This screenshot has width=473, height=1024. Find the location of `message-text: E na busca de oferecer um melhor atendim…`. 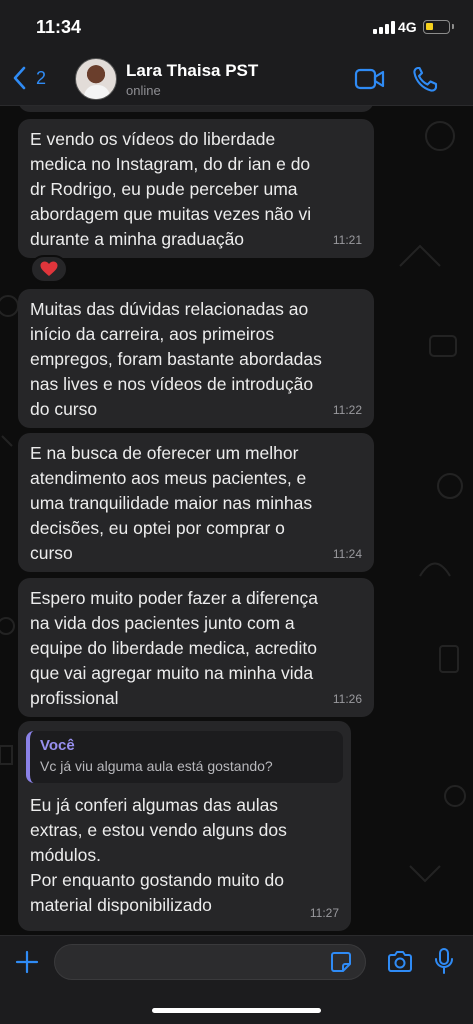

message-text: E na busca de oferecer um melhor atendim… is located at coordinates (171, 503).